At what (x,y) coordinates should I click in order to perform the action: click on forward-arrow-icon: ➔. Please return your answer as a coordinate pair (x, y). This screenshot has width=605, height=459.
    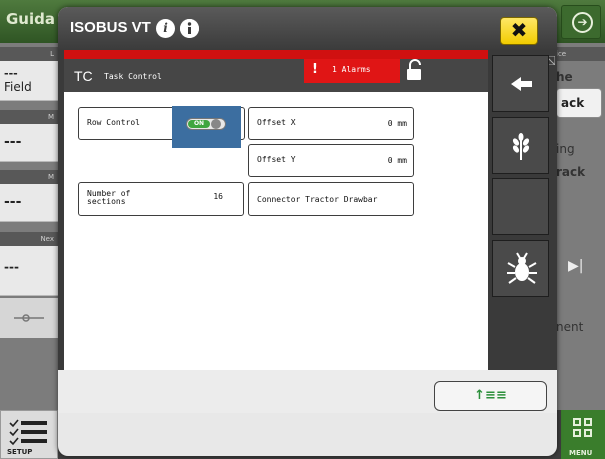
    Looking at the image, I should click on (582, 22).